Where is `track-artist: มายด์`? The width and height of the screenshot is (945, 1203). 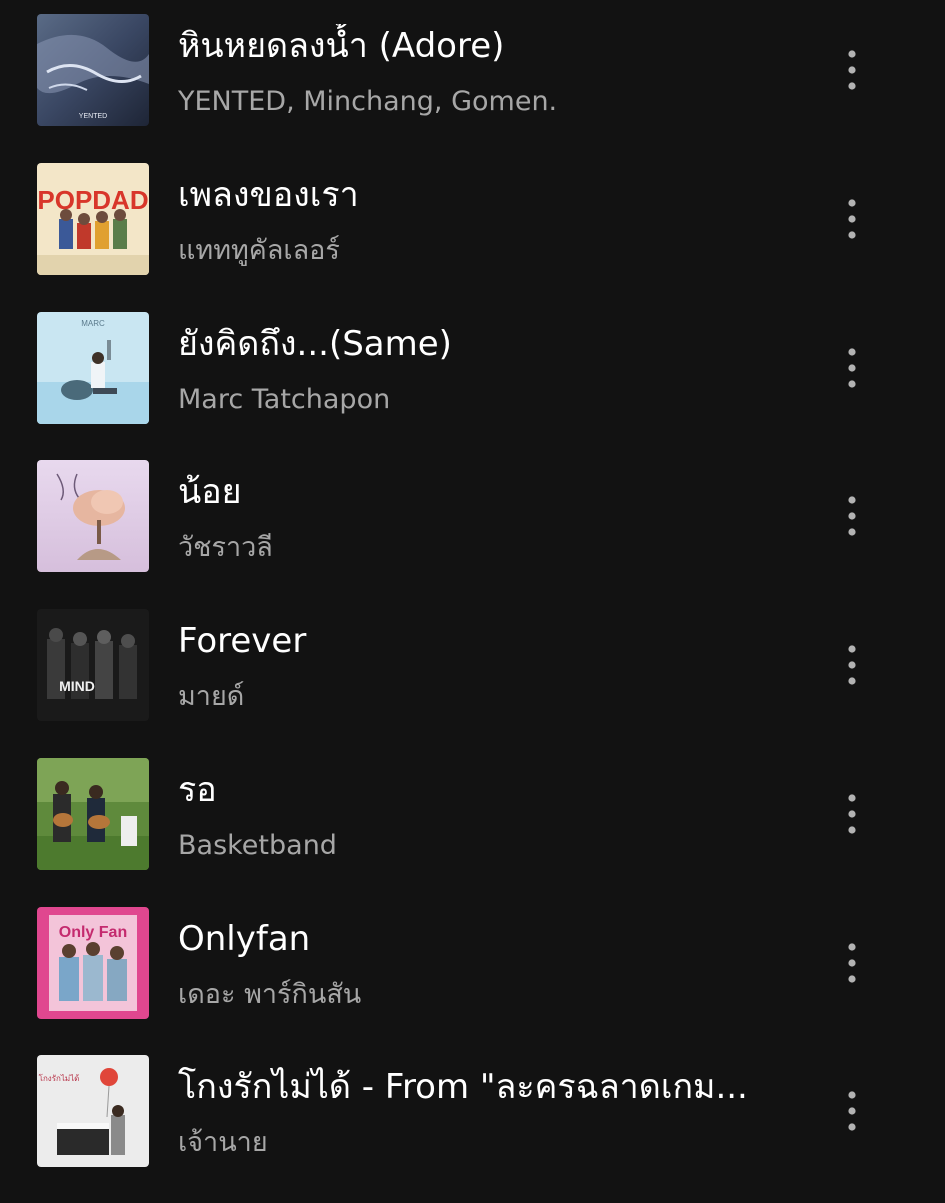
track-artist: มายด์ is located at coordinates (211, 696).